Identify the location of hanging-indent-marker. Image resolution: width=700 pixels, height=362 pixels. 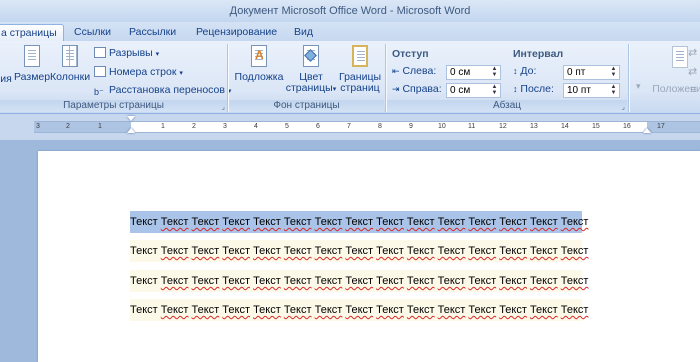
(131, 130).